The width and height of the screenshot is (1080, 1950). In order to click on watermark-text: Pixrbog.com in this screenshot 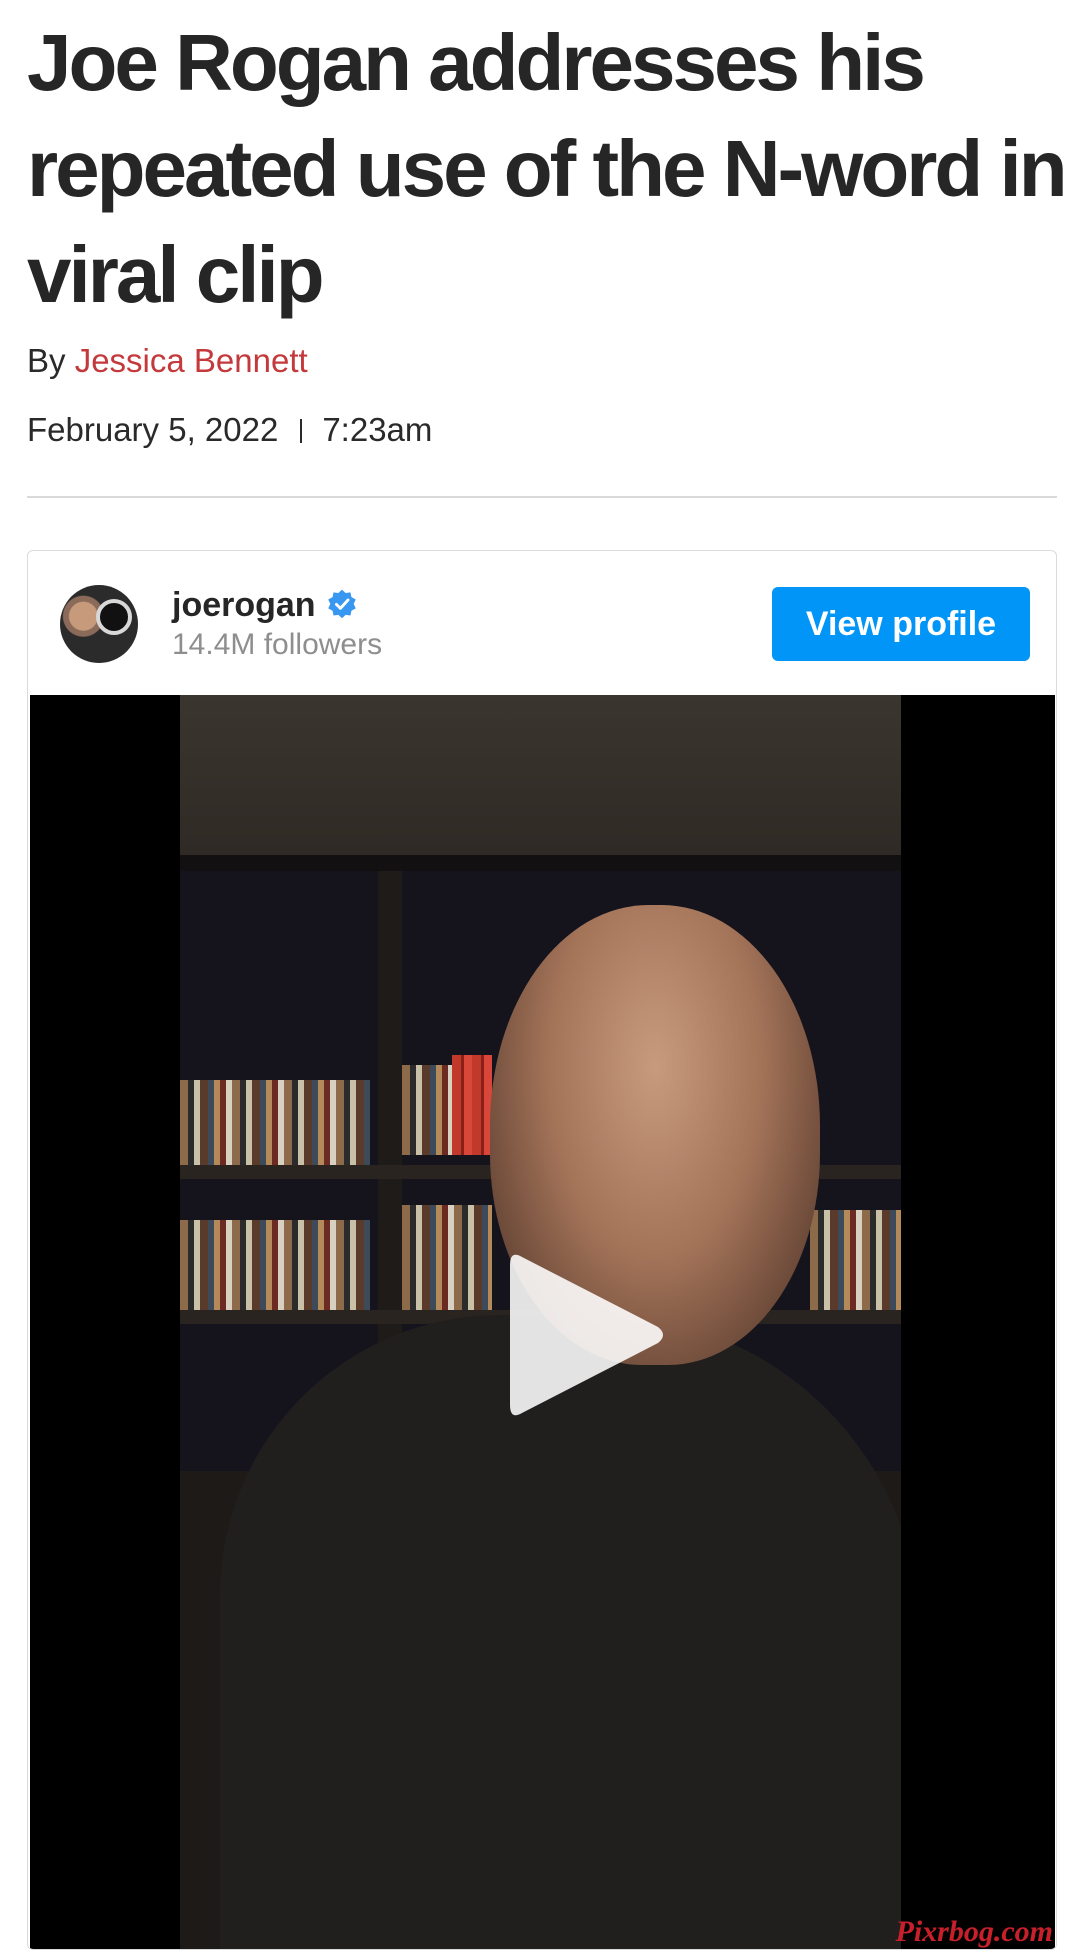, I will do `click(974, 1931)`.